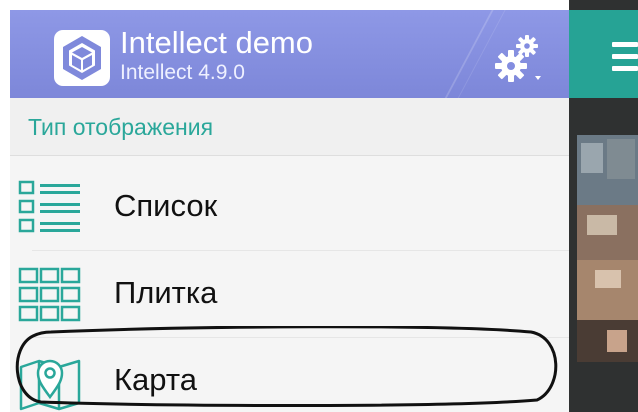 Image resolution: width=638 pixels, height=412 pixels. I want to click on hamburger-icon, so click(625, 57).